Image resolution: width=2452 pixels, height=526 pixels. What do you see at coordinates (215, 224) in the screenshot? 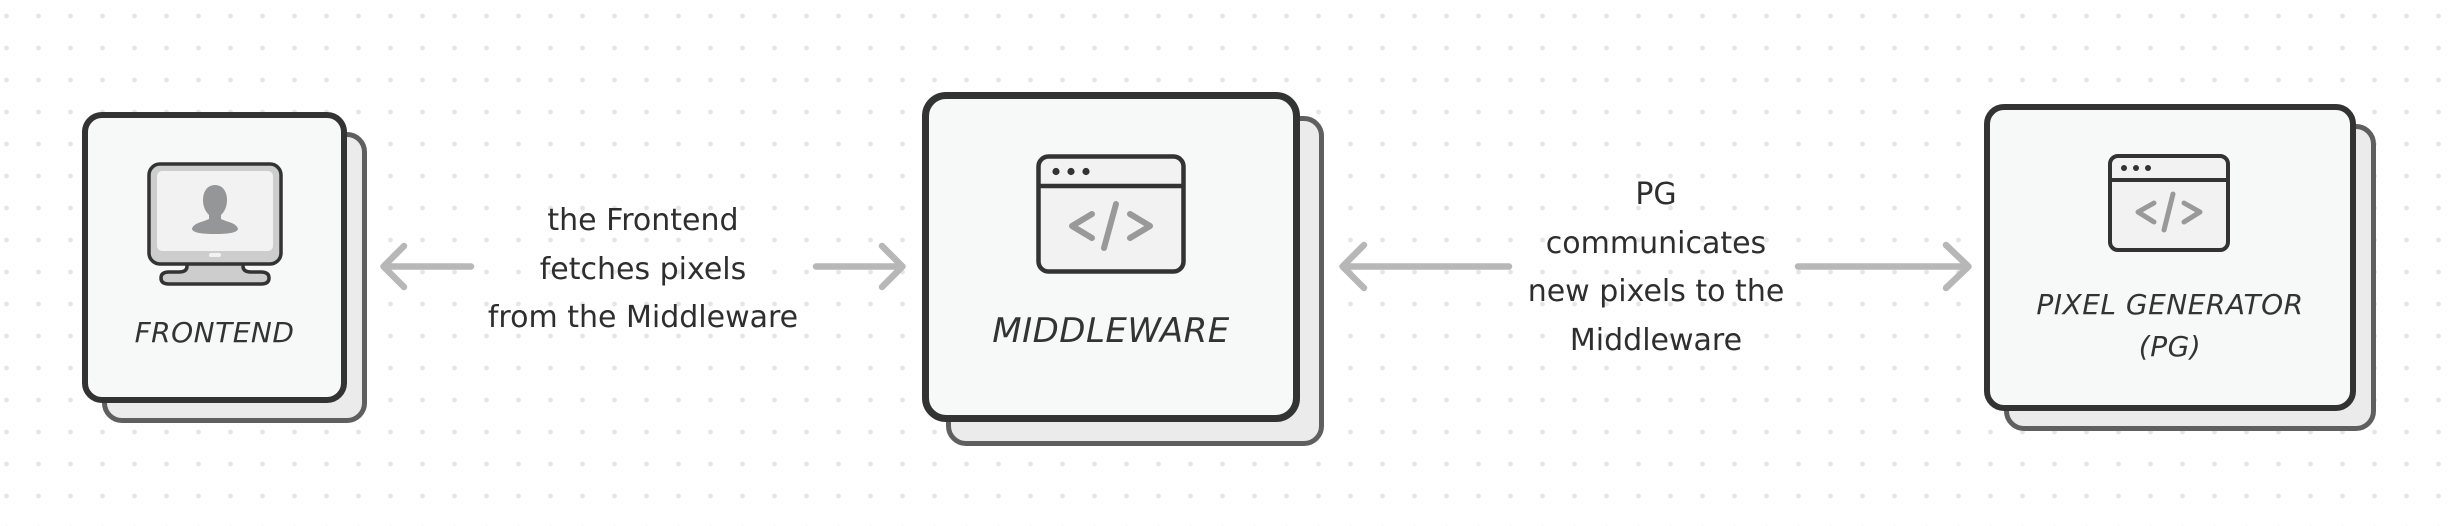
I see `monitor-user-icon` at bounding box center [215, 224].